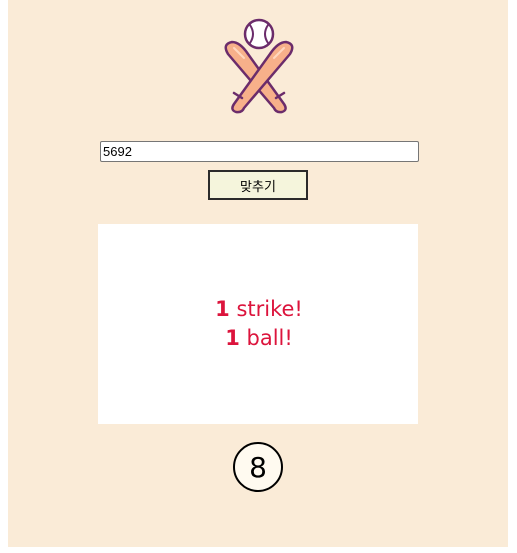  Describe the element at coordinates (259, 66) in the screenshot. I see `baseball-bats-icon` at that location.